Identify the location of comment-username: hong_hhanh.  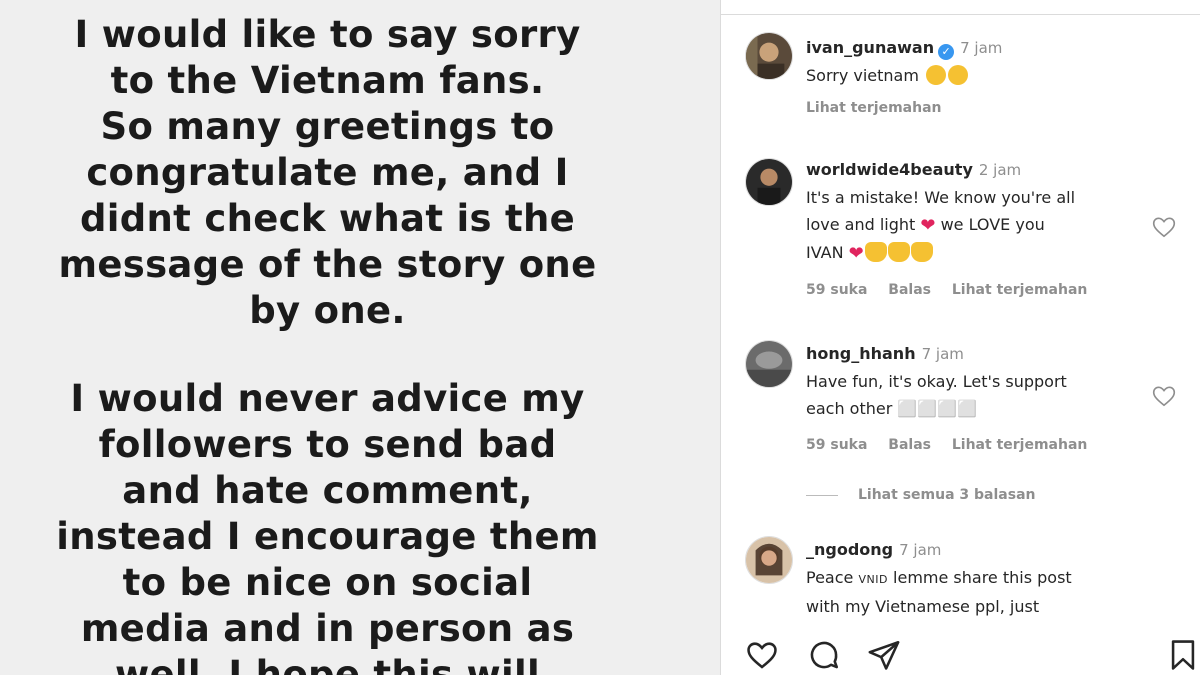
(861, 353).